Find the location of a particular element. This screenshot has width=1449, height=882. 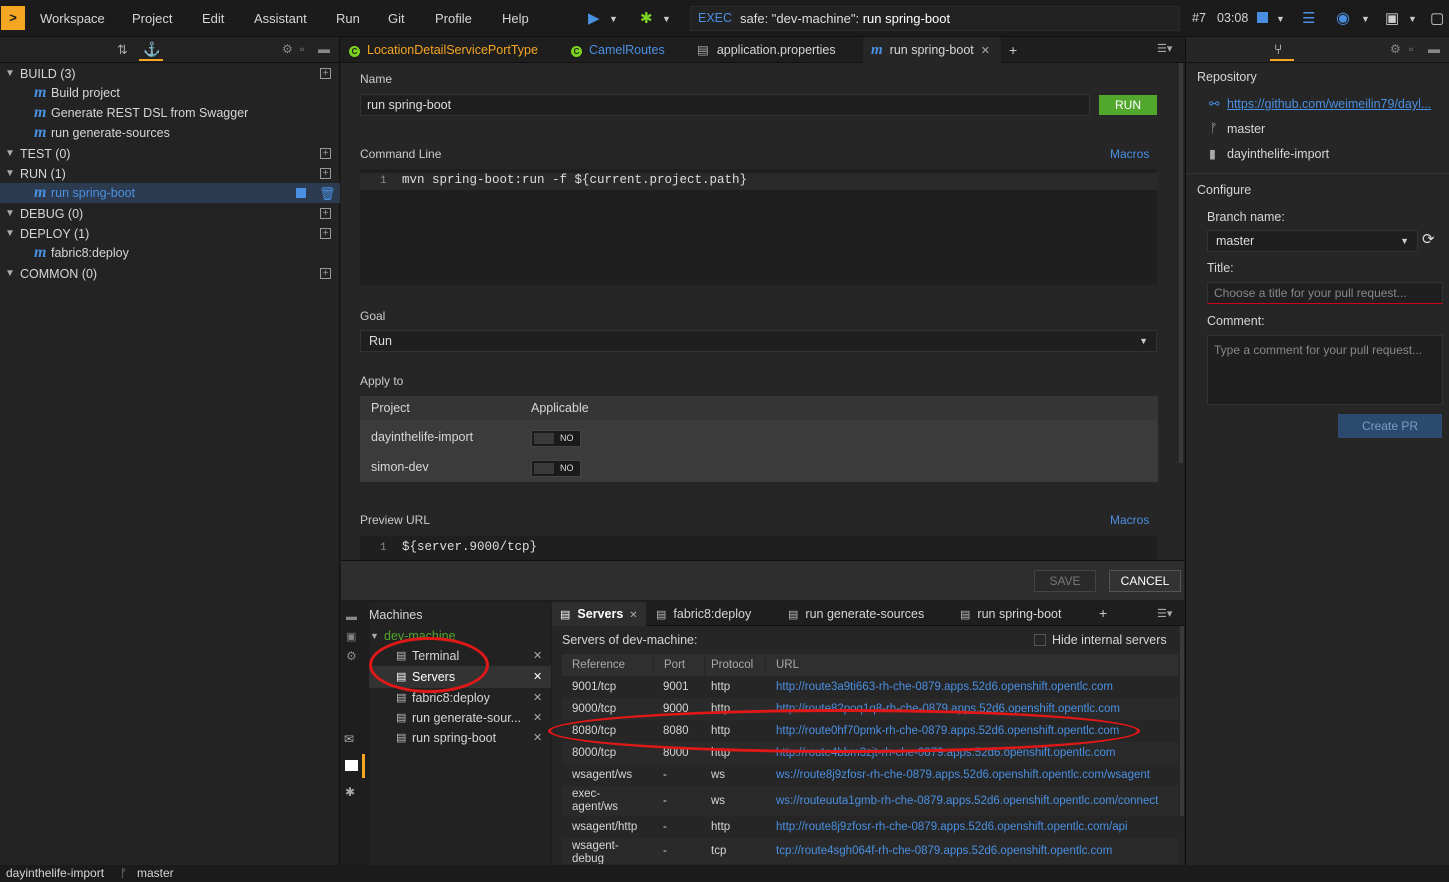

command-item-selected: m run spring-boot 🗑 is located at coordinates (170, 193).